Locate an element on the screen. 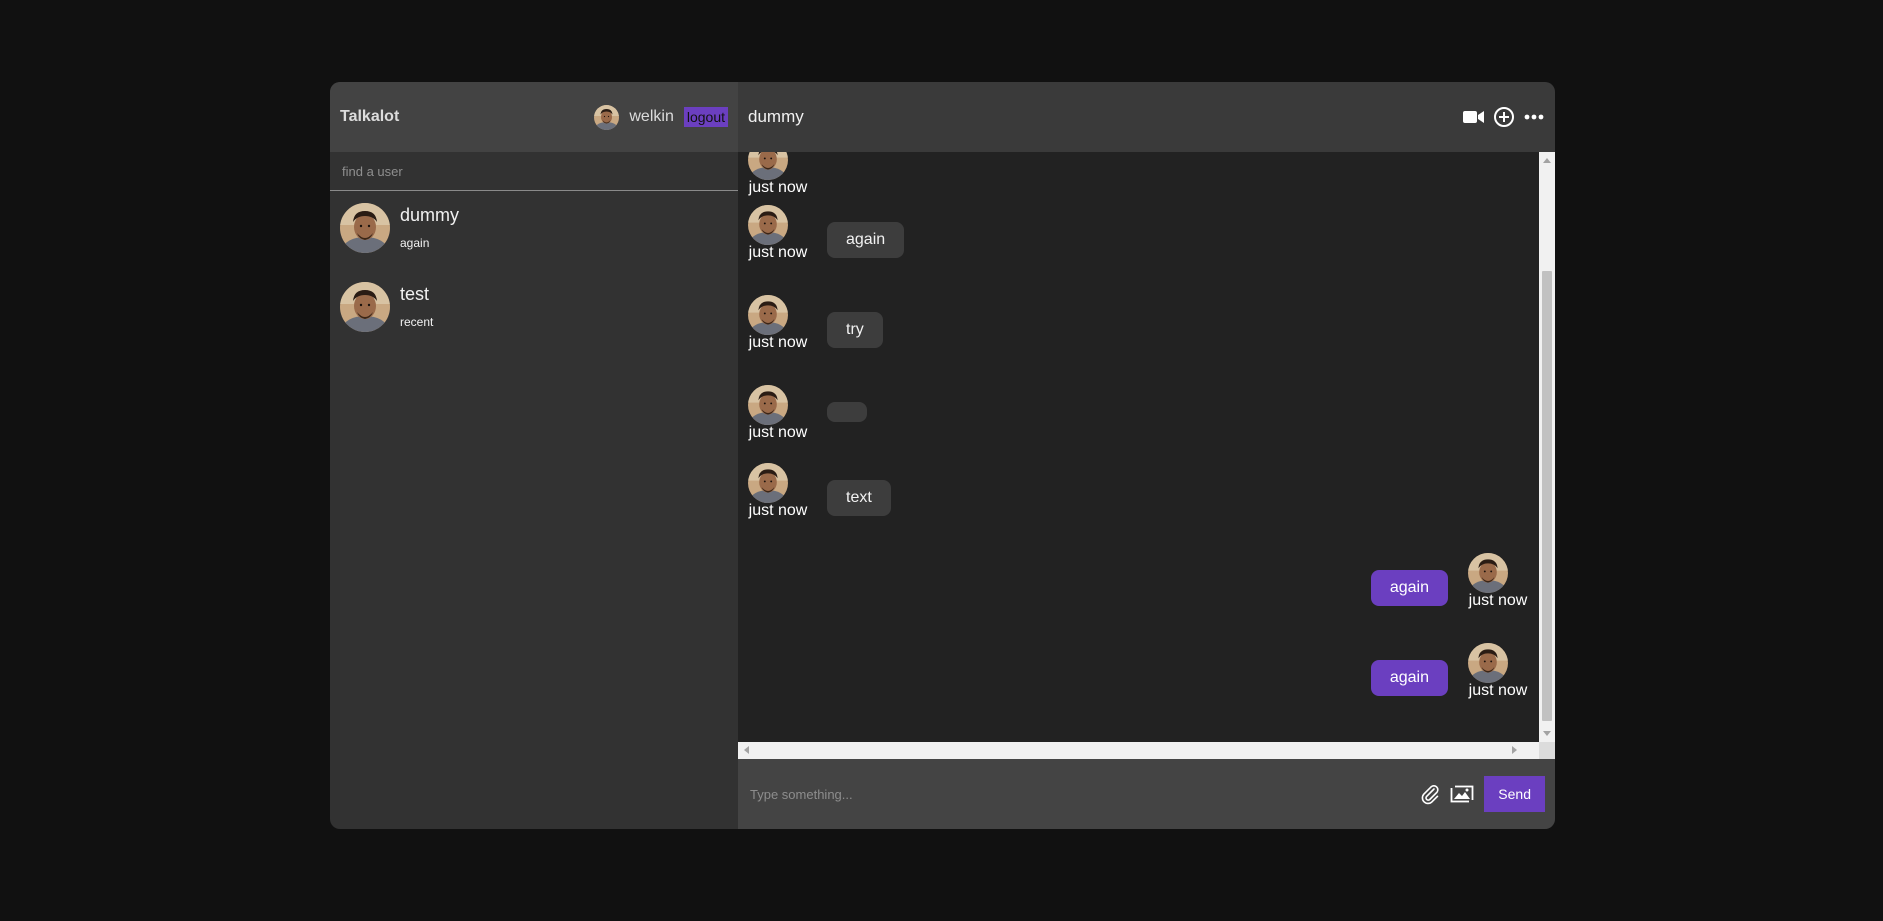  scrollbar-corner is located at coordinates (1547, 750).